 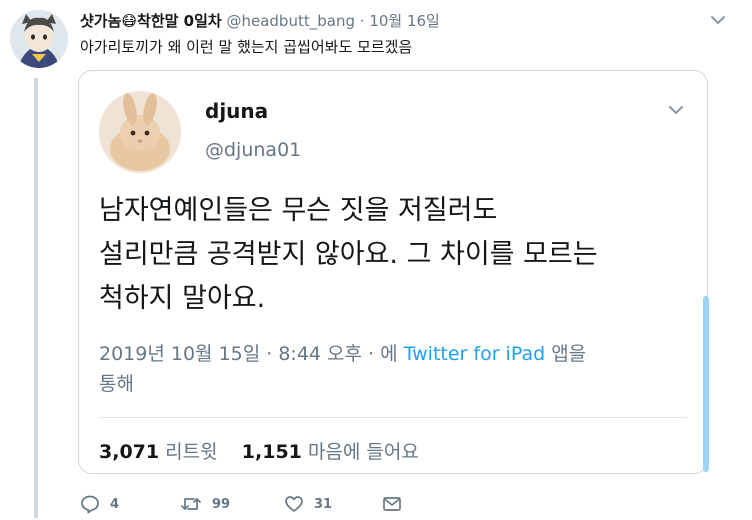 I want to click on raccoon-avatar-image, so click(x=39, y=39).